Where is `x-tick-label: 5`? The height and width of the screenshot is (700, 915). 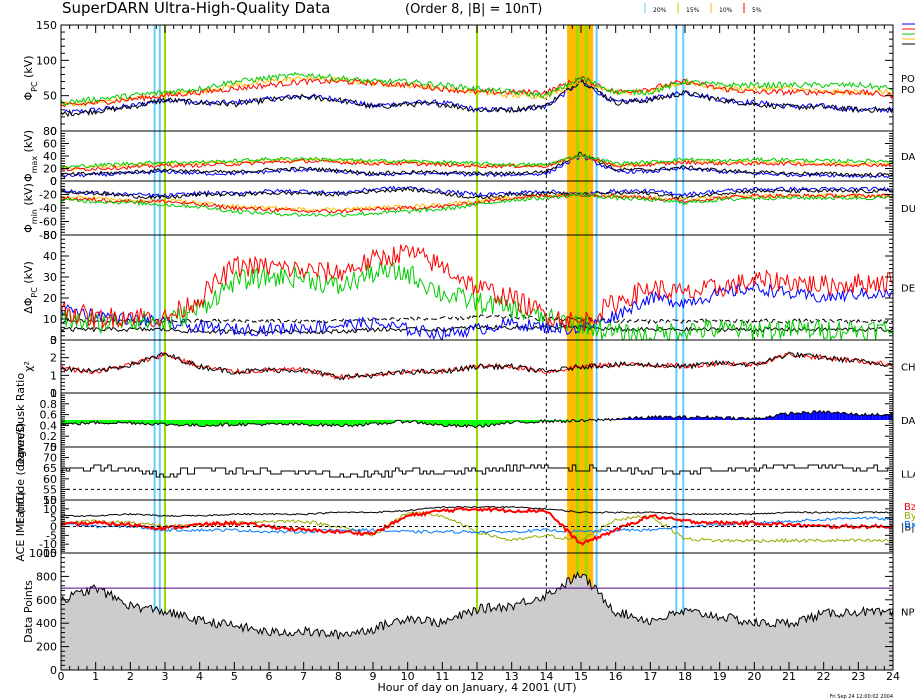
x-tick-label: 5 is located at coordinates (234, 676).